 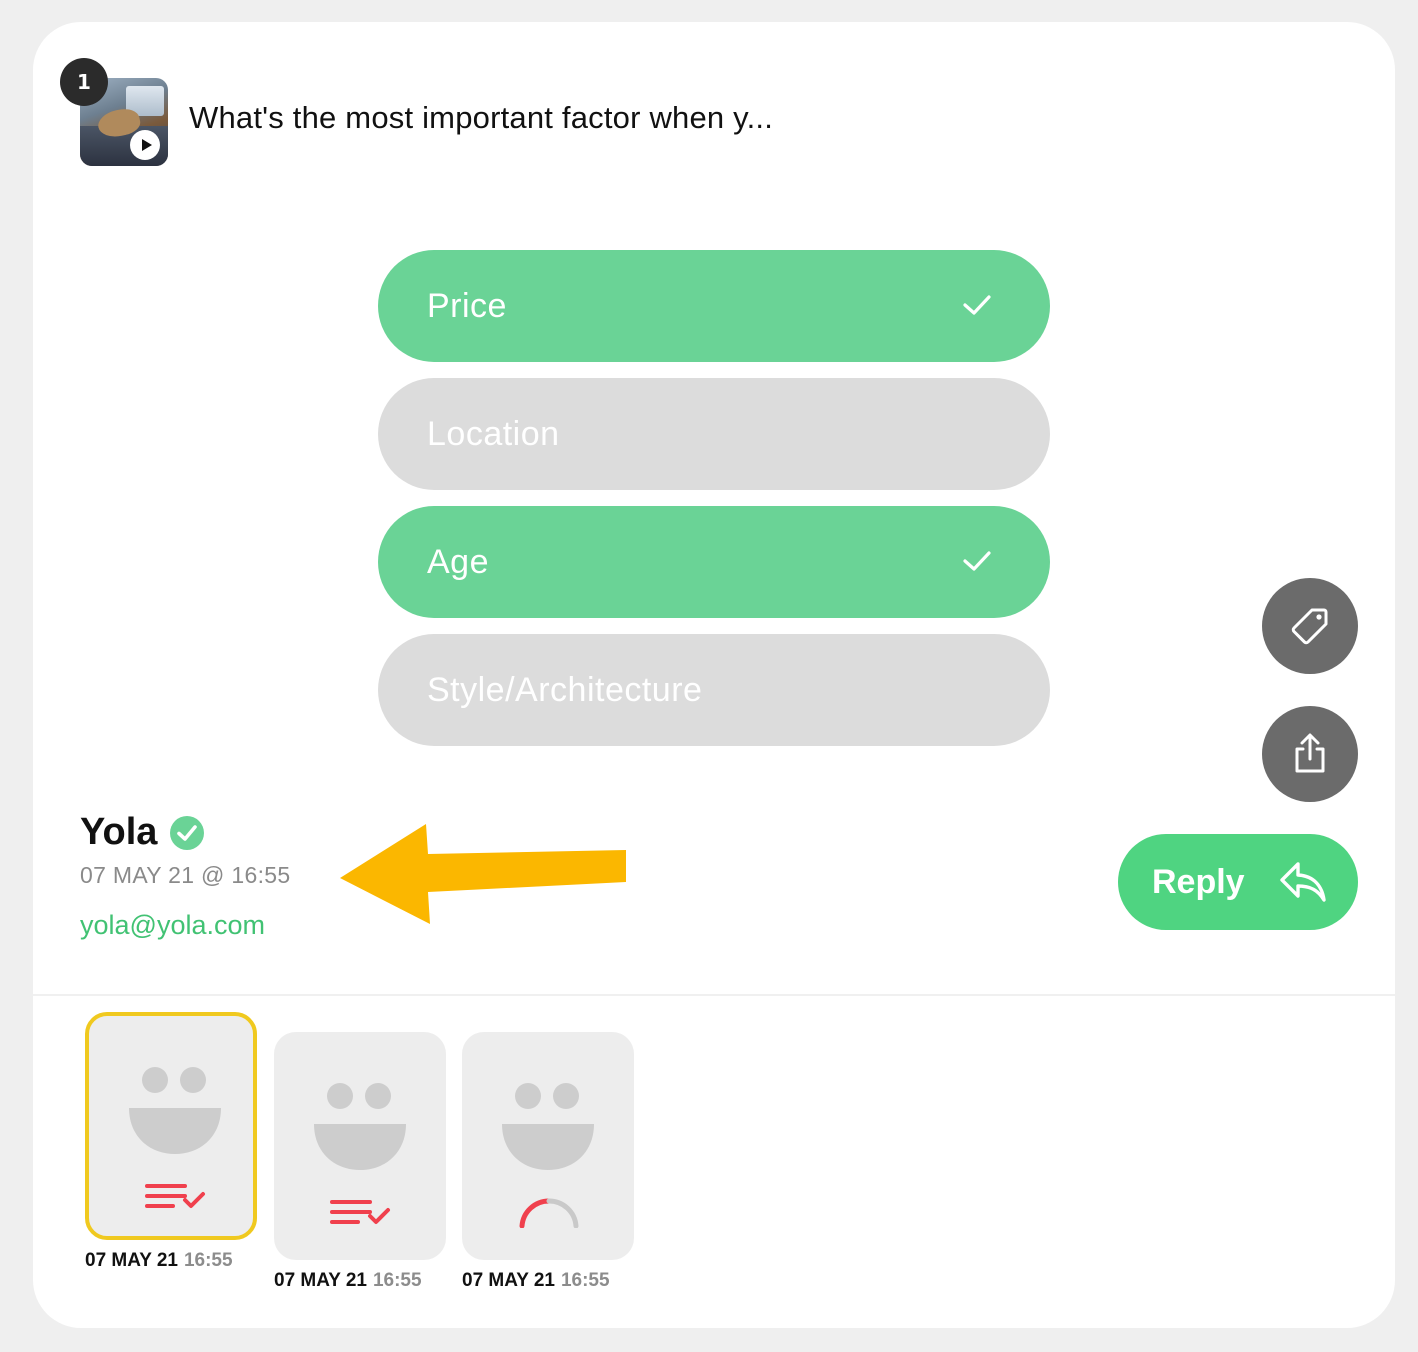 What do you see at coordinates (119, 832) in the screenshot?
I see `respondent-name: Yola` at bounding box center [119, 832].